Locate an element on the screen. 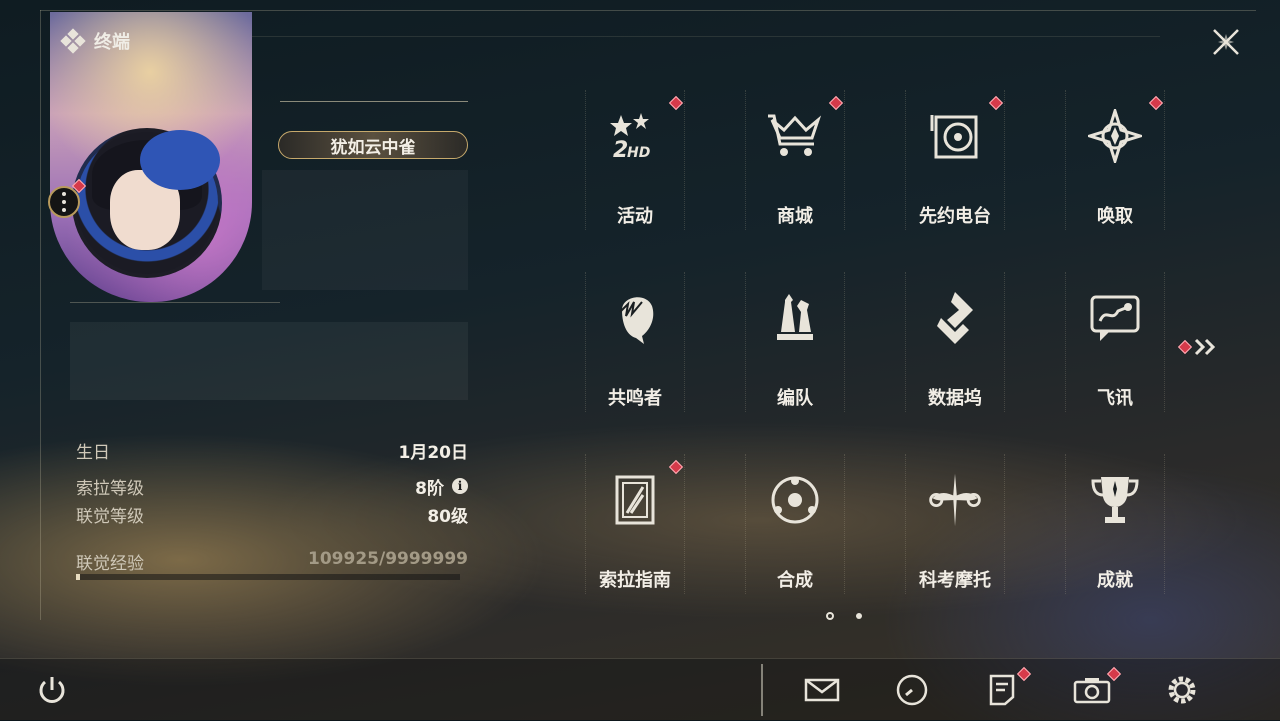 This screenshot has width=1280, height=721. frame-inner-line is located at coordinates (705, 36).